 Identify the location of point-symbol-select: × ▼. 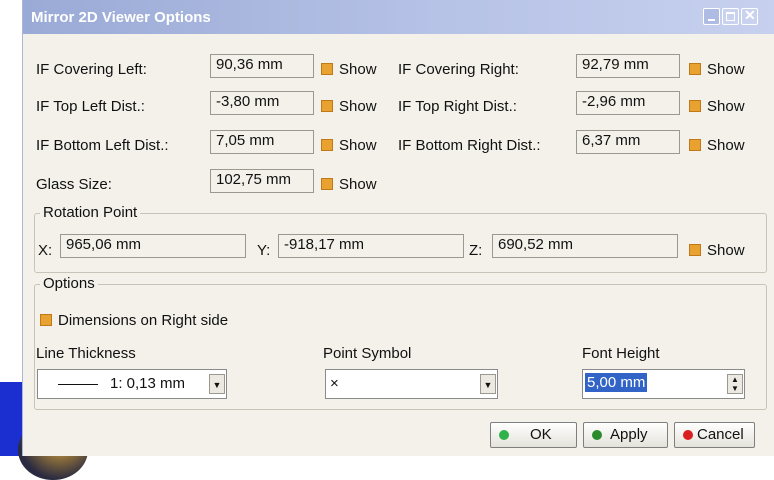
(411, 384).